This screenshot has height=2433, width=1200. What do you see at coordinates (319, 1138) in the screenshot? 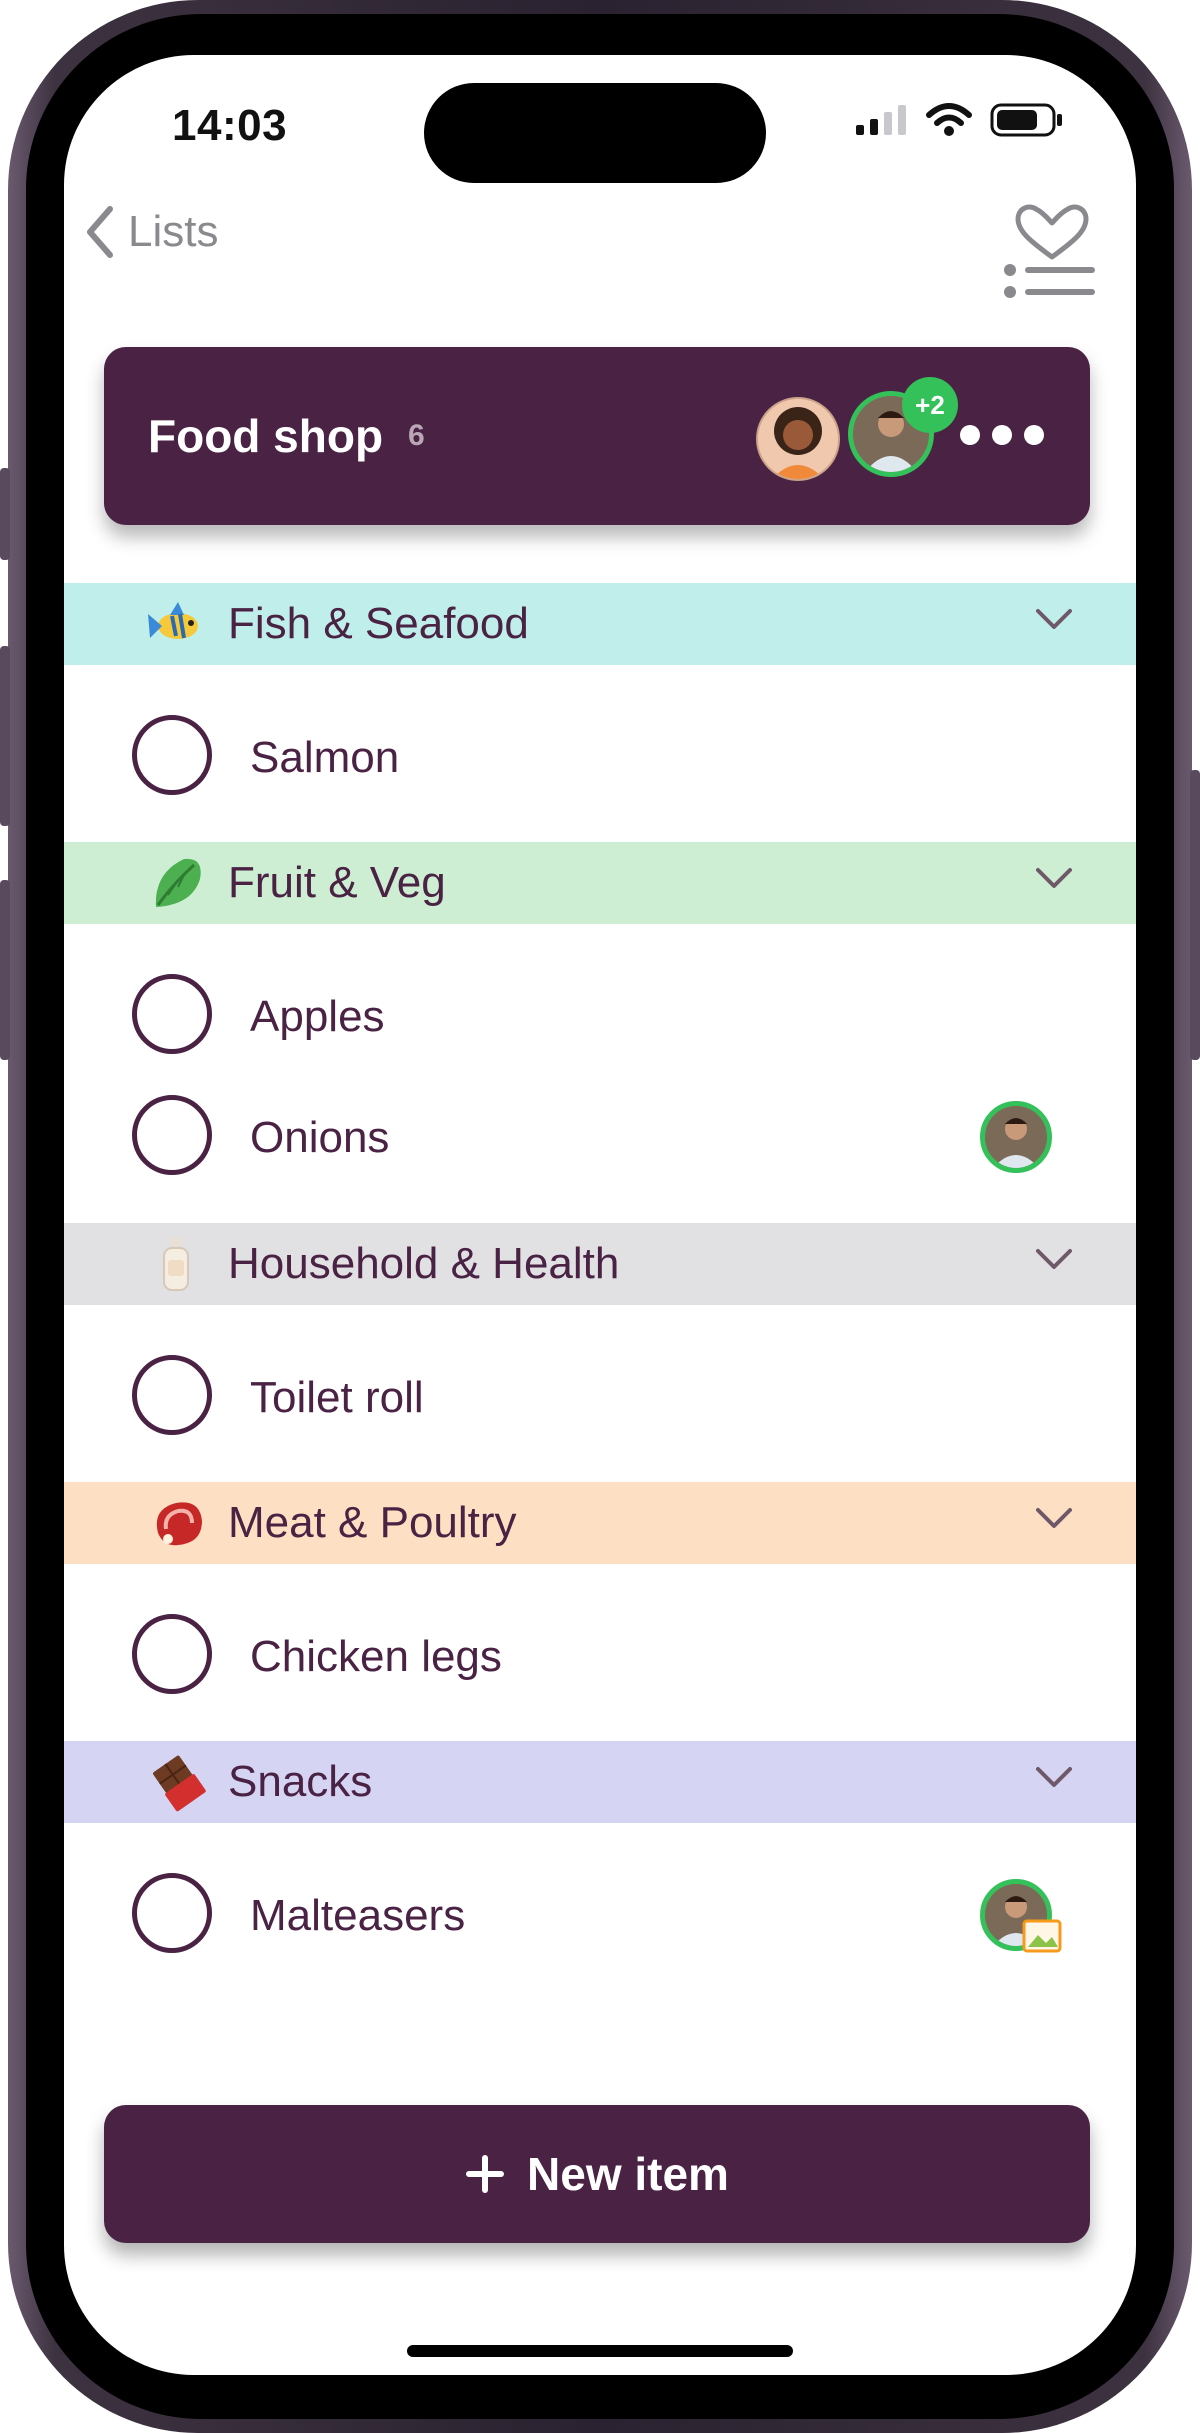
I see `item-label: Onions` at bounding box center [319, 1138].